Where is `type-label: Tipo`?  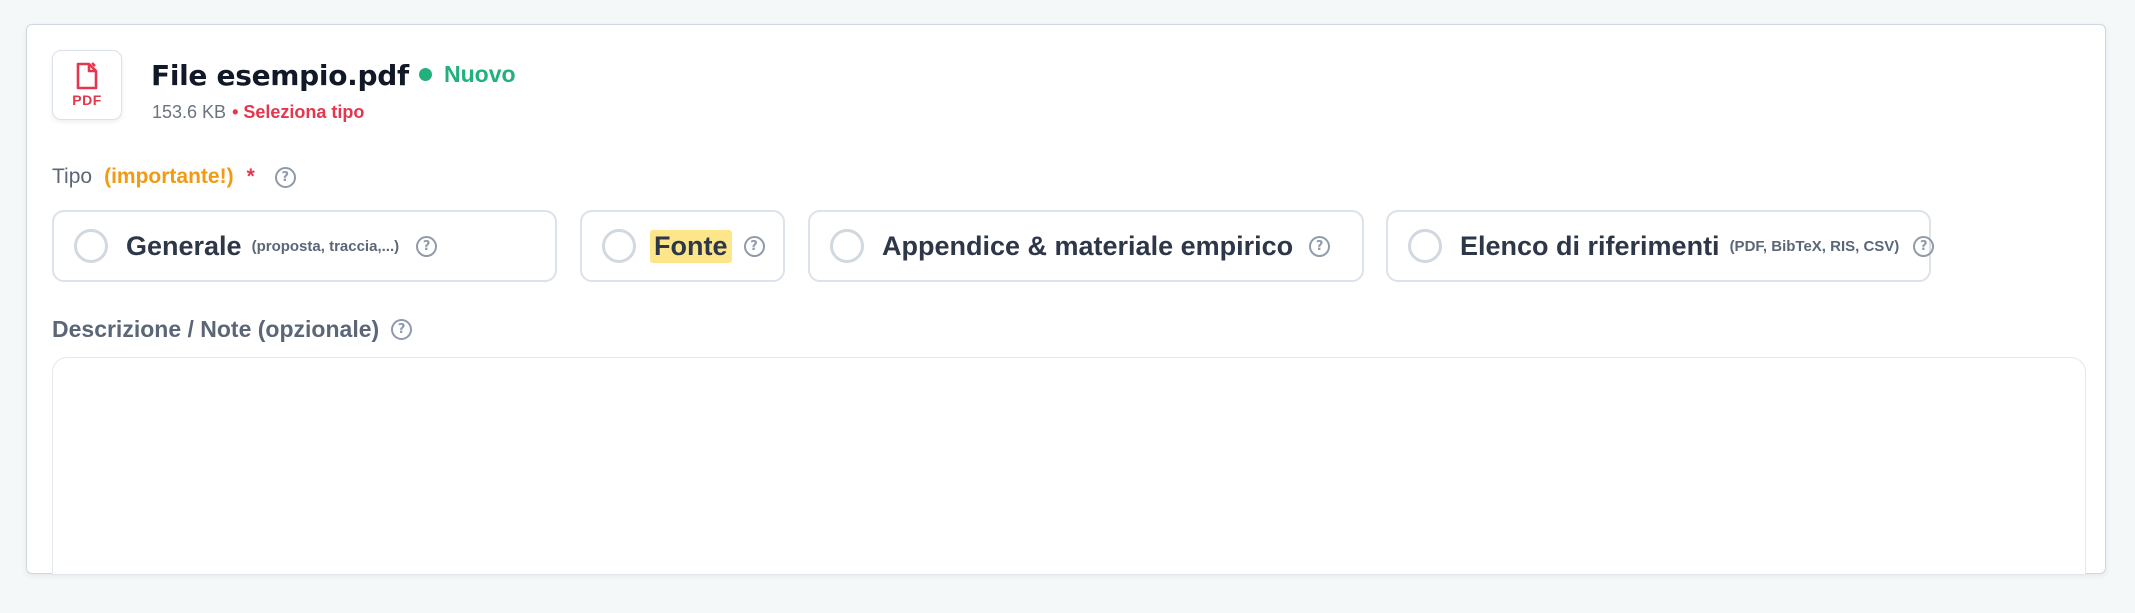 type-label: Tipo is located at coordinates (72, 176).